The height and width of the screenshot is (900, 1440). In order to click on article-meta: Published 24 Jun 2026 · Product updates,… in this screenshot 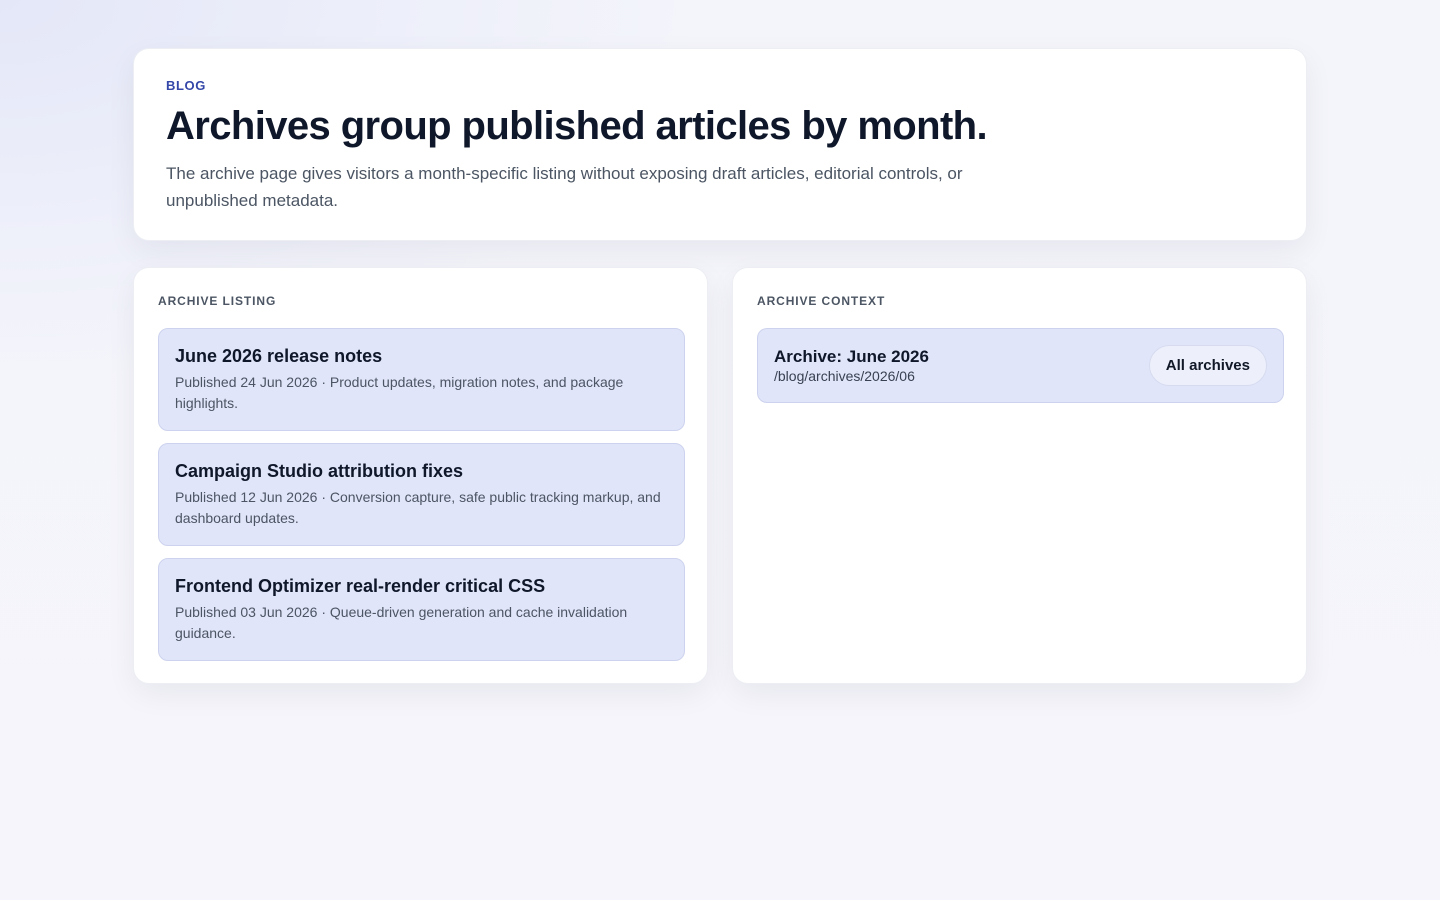, I will do `click(399, 392)`.